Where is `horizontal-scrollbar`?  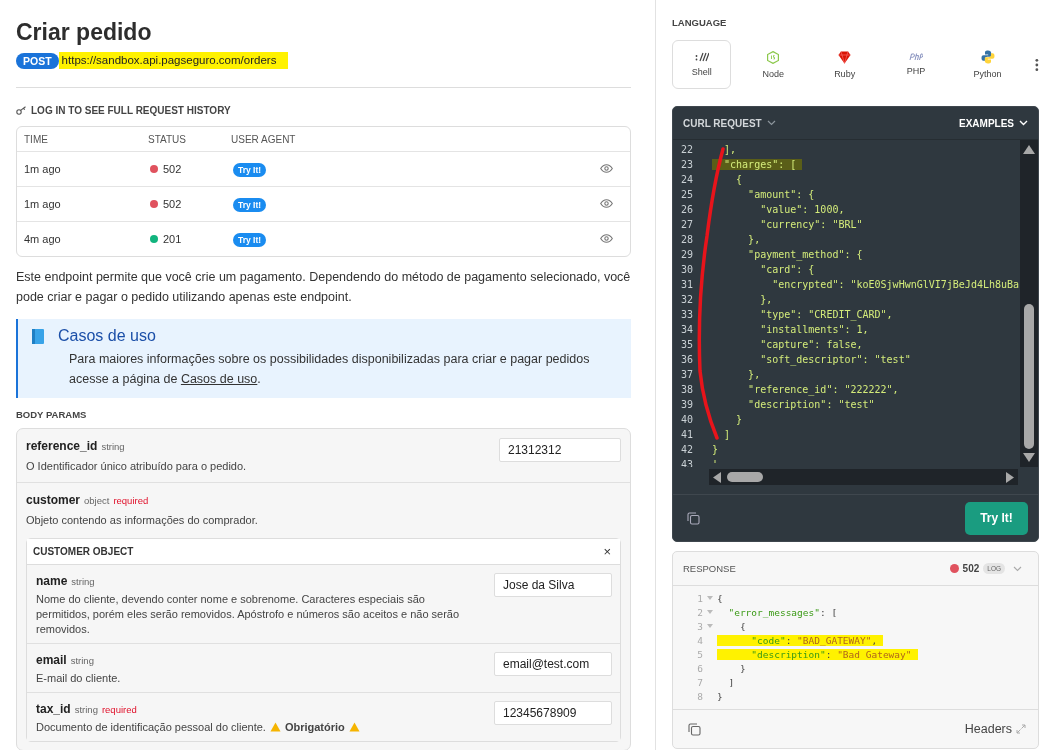
horizontal-scrollbar is located at coordinates (863, 477).